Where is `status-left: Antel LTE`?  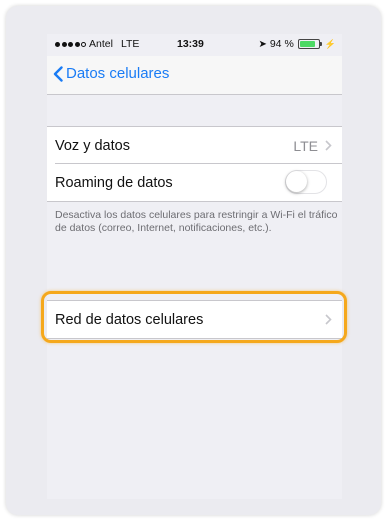 status-left: Antel LTE is located at coordinates (97, 44).